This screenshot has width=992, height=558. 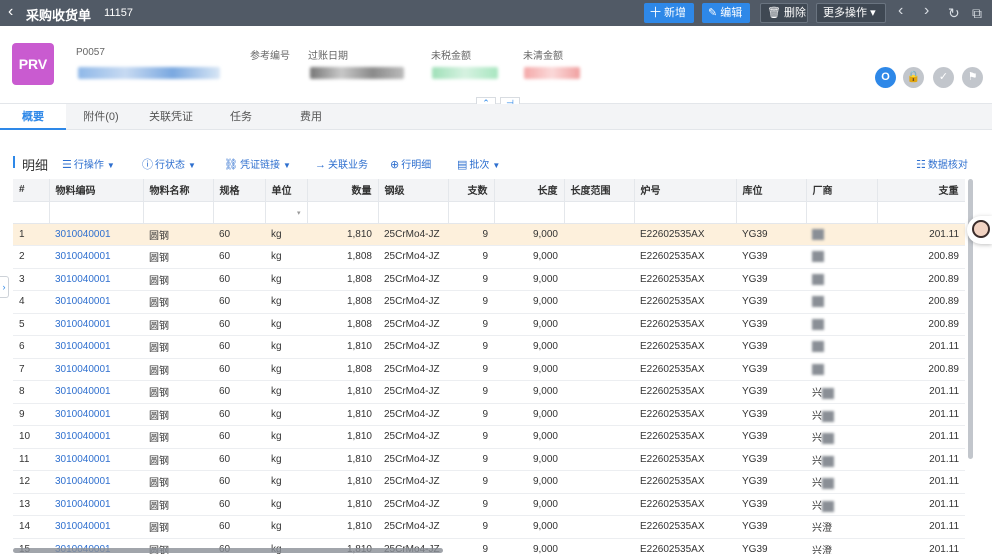 I want to click on column-header: 规格, so click(x=239, y=190).